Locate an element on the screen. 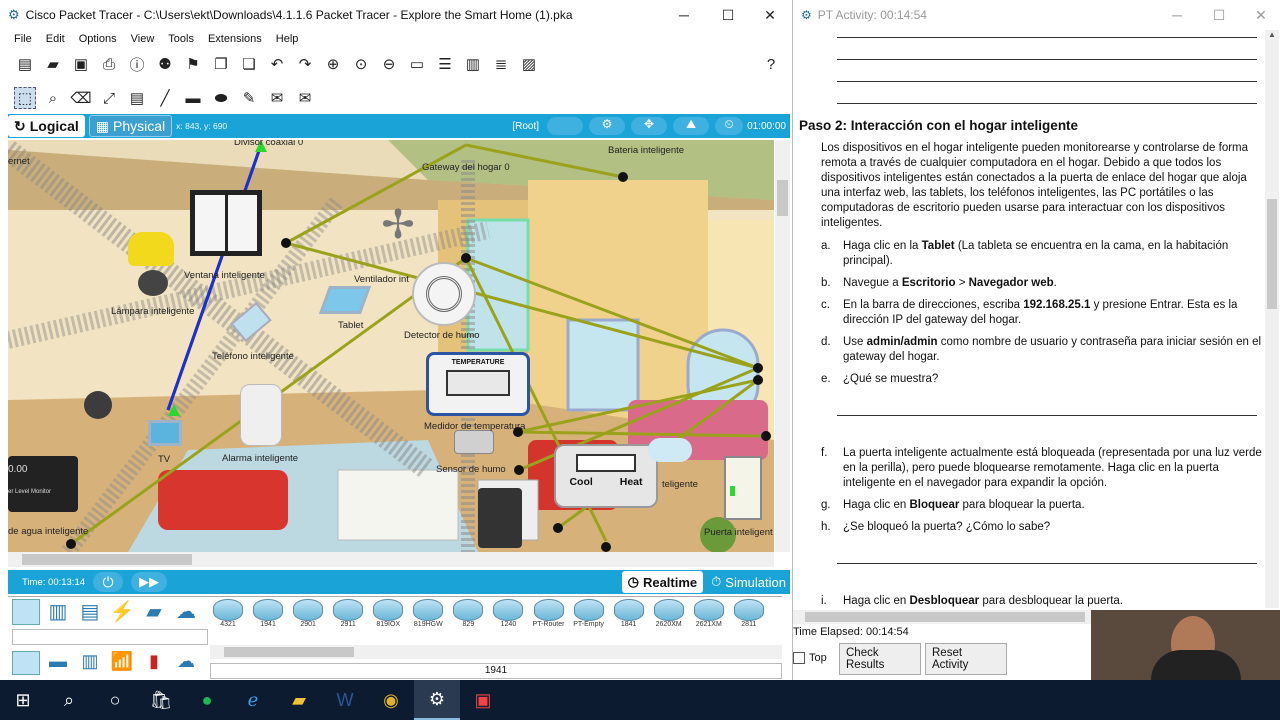 Image resolution: width=1280 pixels, height=720 pixels. models-hscrollbar is located at coordinates (496, 652).